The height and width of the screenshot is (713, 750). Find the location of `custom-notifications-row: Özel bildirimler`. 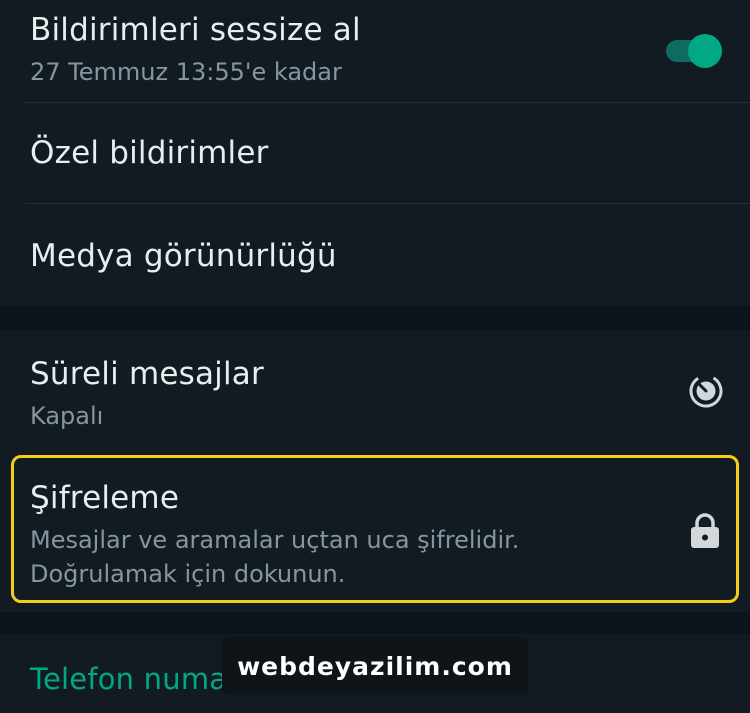

custom-notifications-row: Özel bildirimler is located at coordinates (375, 153).